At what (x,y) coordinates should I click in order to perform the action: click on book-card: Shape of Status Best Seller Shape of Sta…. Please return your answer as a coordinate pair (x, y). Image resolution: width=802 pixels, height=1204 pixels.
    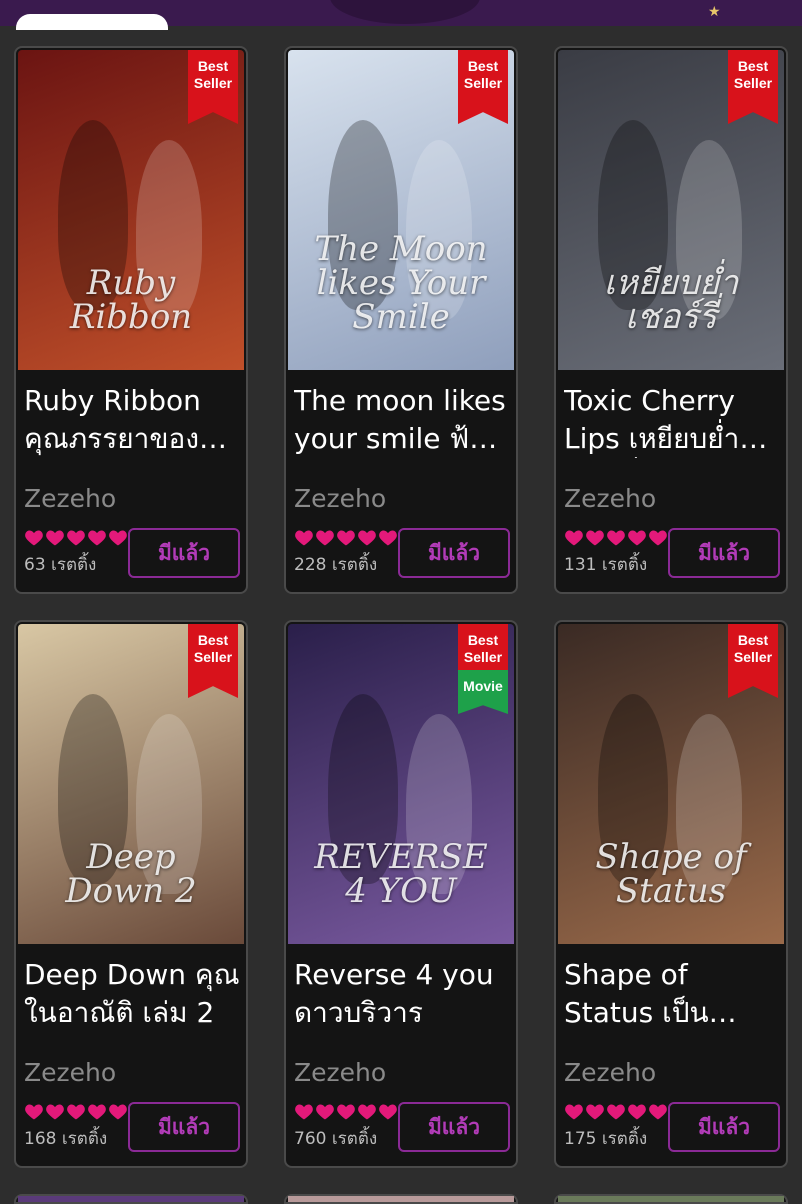
    Looking at the image, I should click on (671, 894).